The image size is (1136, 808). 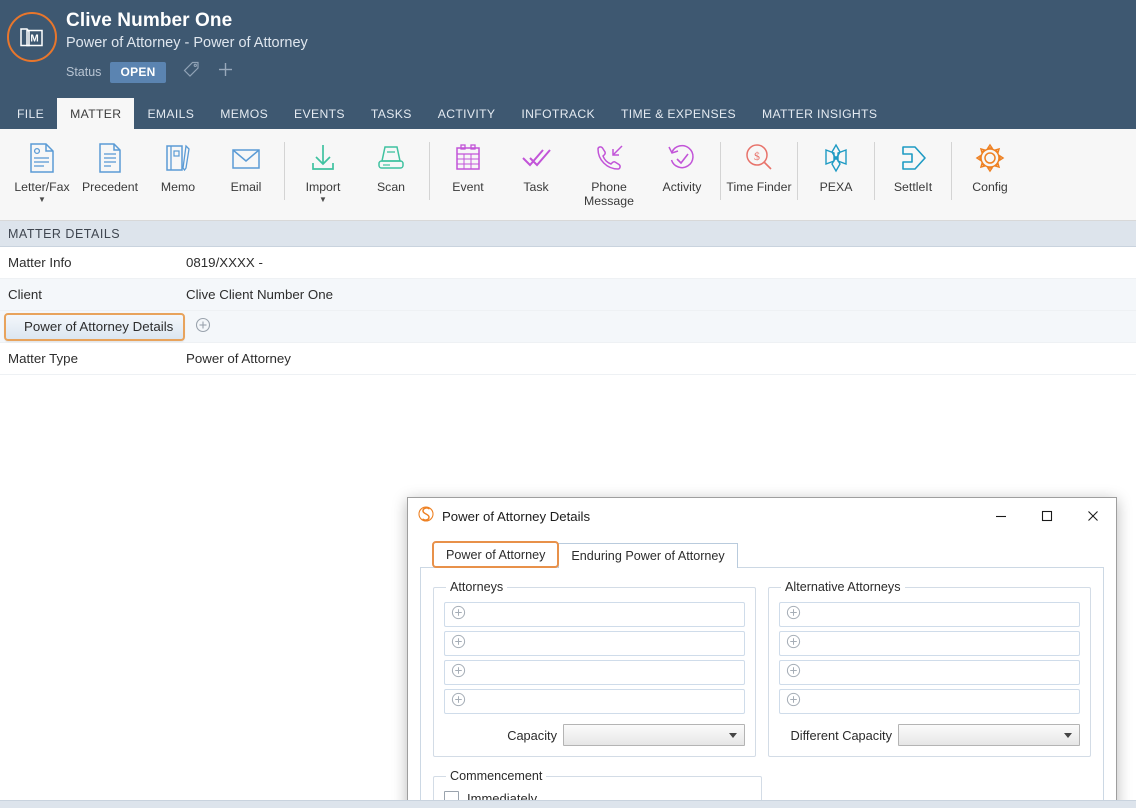 I want to click on double-check-icon, so click(x=536, y=158).